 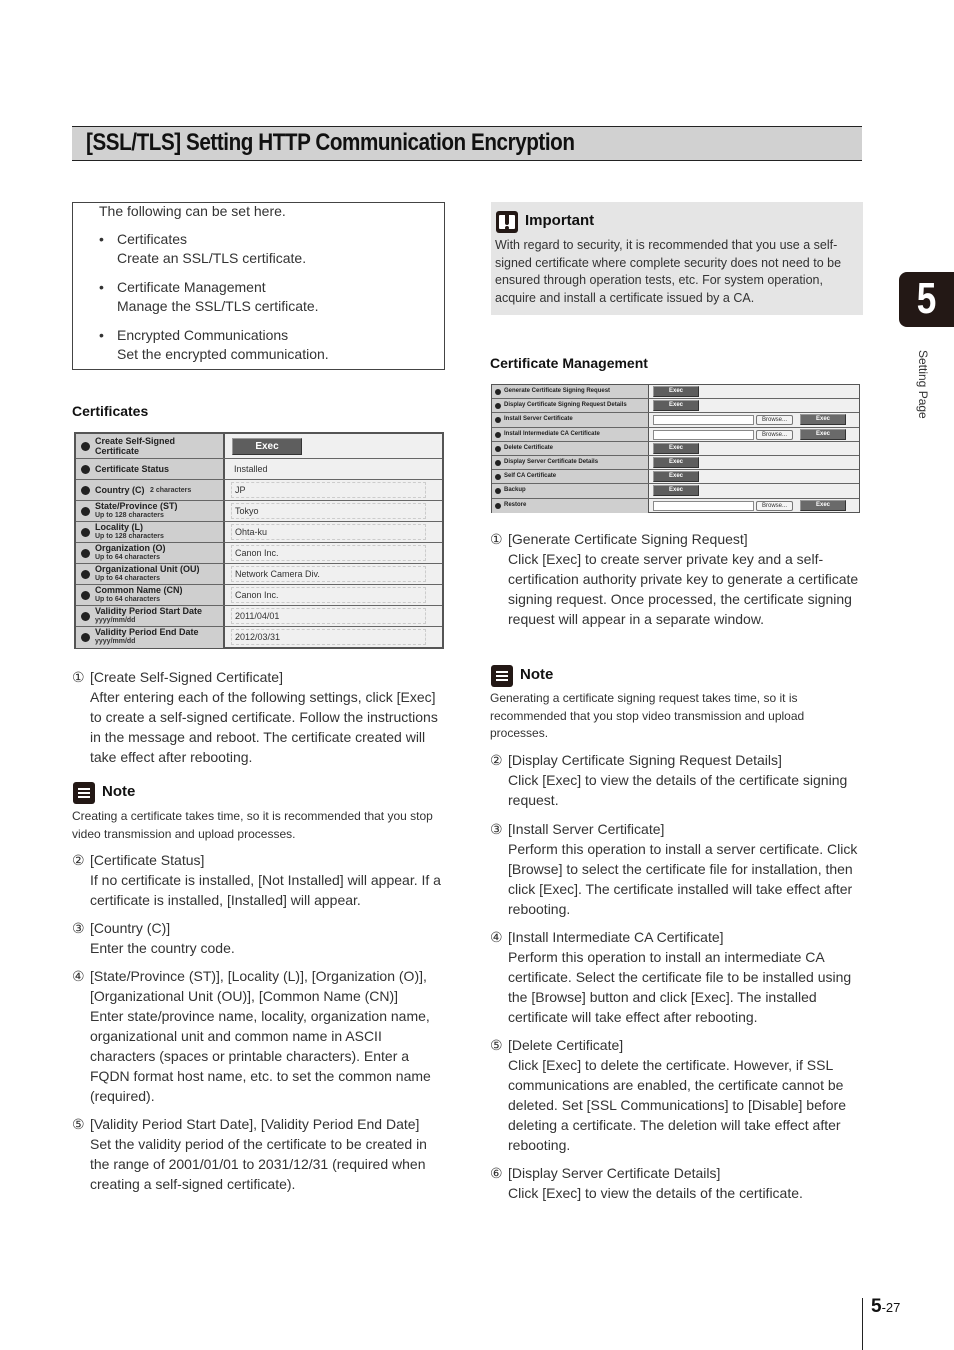 What do you see at coordinates (614, 1173) in the screenshot?
I see `item-title: [Display Server Certificate Details]` at bounding box center [614, 1173].